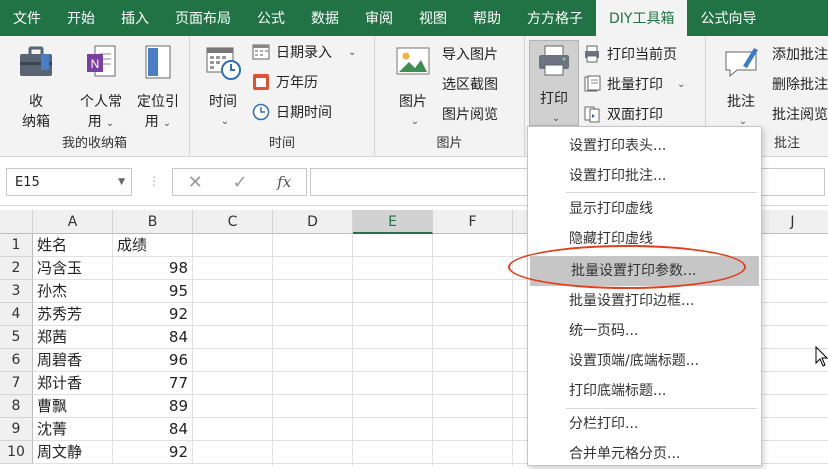 Image resolution: width=828 pixels, height=469 pixels. I want to click on score-cell: 96, so click(153, 360).